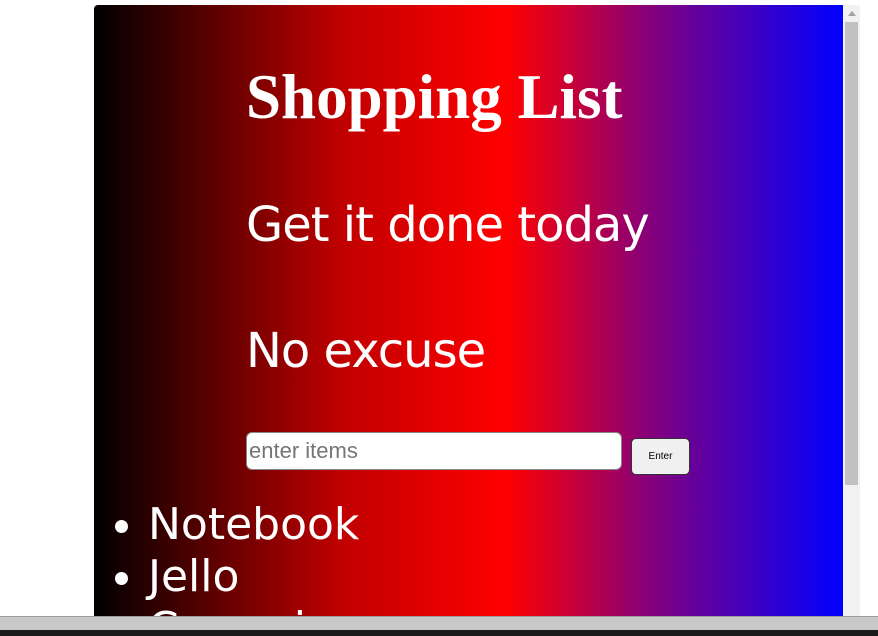 This screenshot has width=878, height=636. What do you see at coordinates (253, 577) in the screenshot?
I see `list-item: Jello` at bounding box center [253, 577].